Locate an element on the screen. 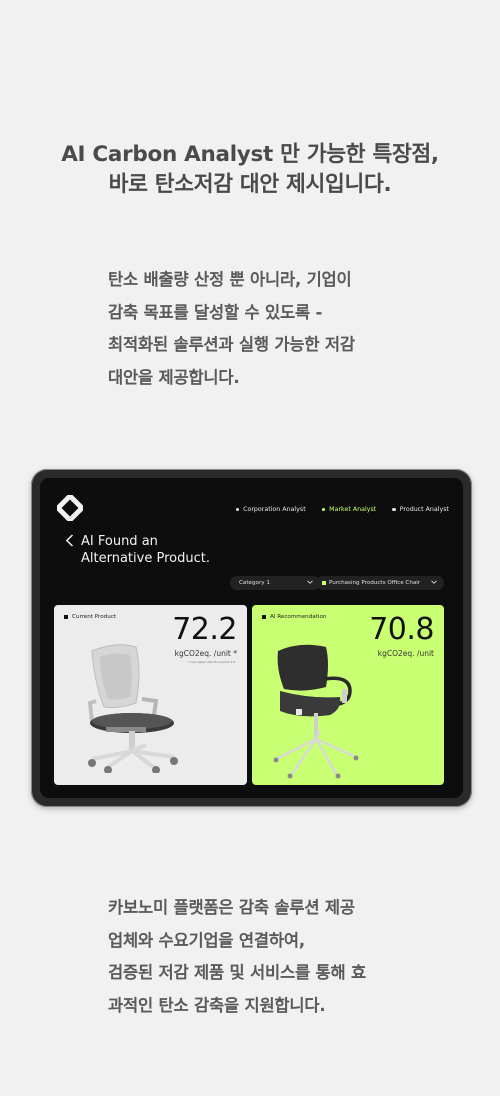 Image resolution: width=500 pixels, height=1096 pixels. category-select: Category 1 is located at coordinates (275, 583).